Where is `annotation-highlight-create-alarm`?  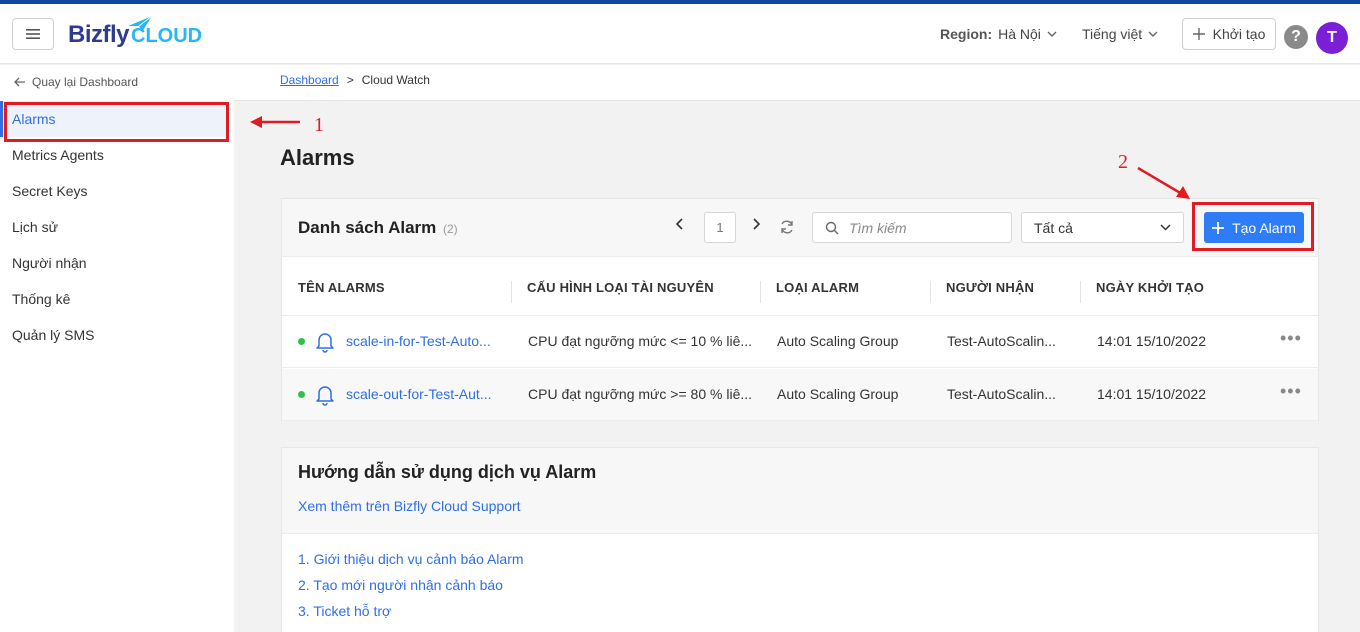
annotation-highlight-create-alarm is located at coordinates (1253, 226).